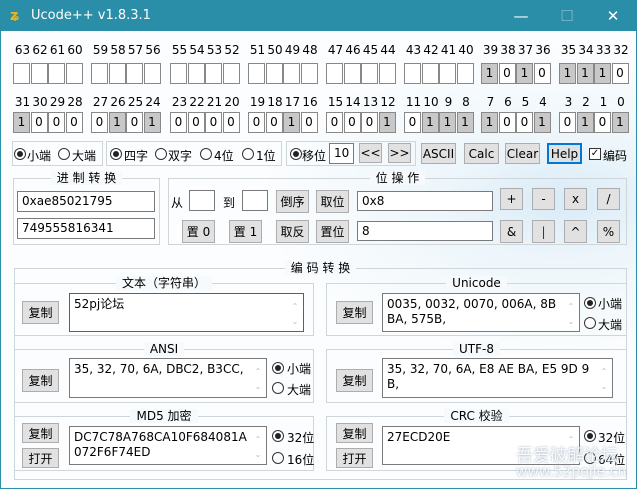 Image resolution: width=637 pixels, height=489 pixels. I want to click on reverse-button: 倒序, so click(292, 201).